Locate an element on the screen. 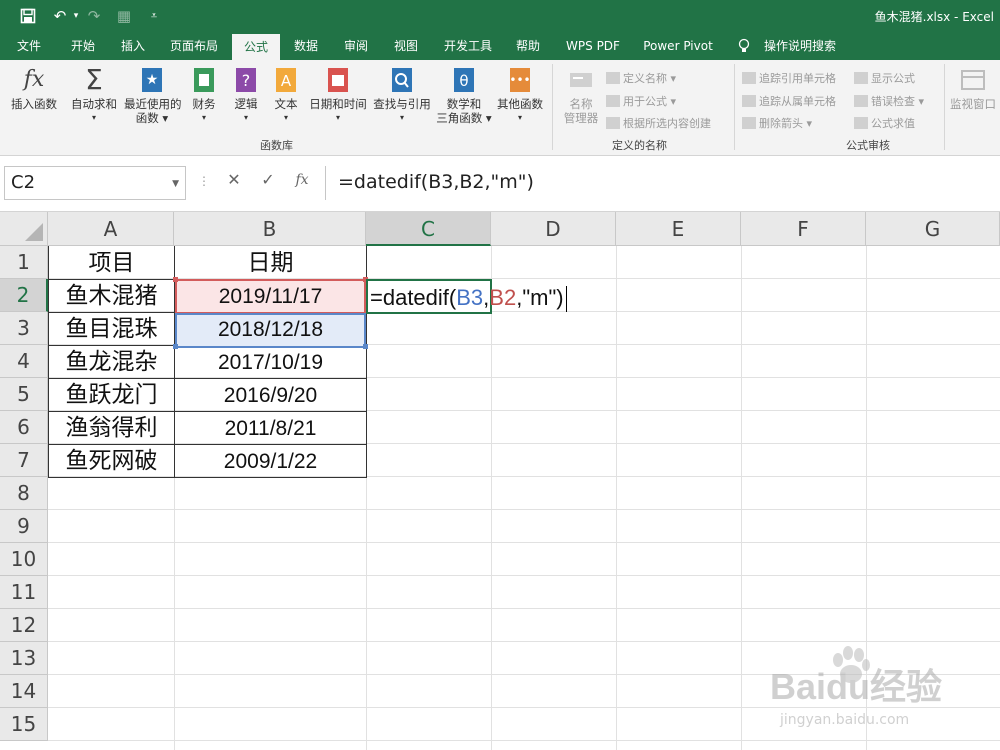  define-name-item: 定义名称 ▾ is located at coordinates (641, 78).